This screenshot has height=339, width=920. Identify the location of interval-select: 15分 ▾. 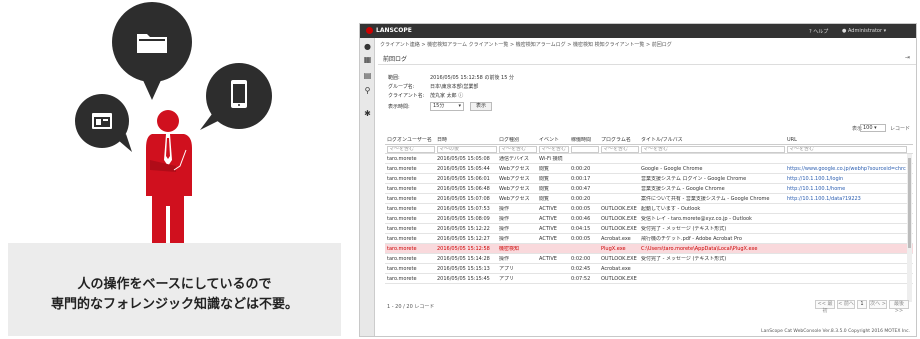
(447, 106).